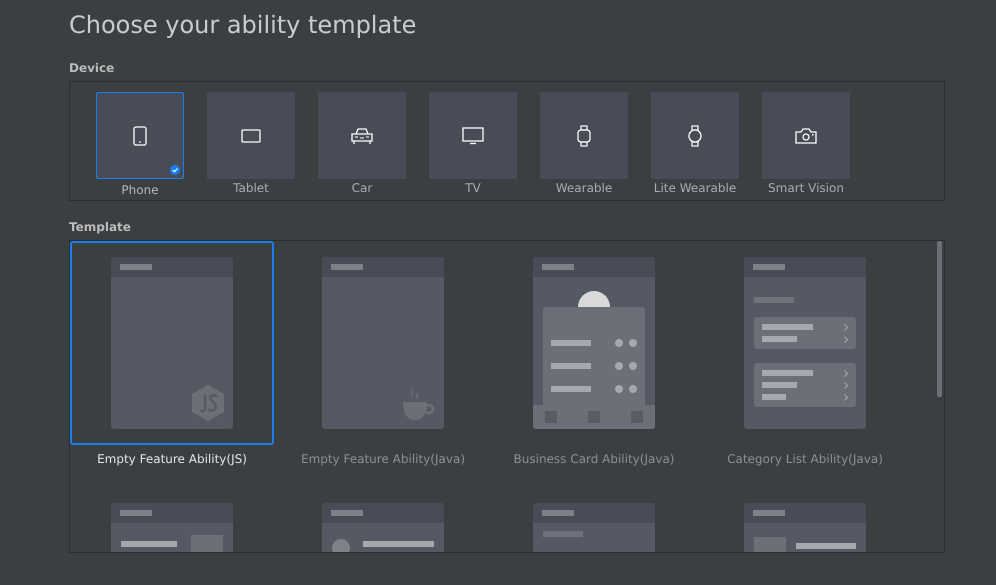 The height and width of the screenshot is (585, 996). What do you see at coordinates (243, 25) in the screenshot?
I see `page-title: Choose your ability template` at bounding box center [243, 25].